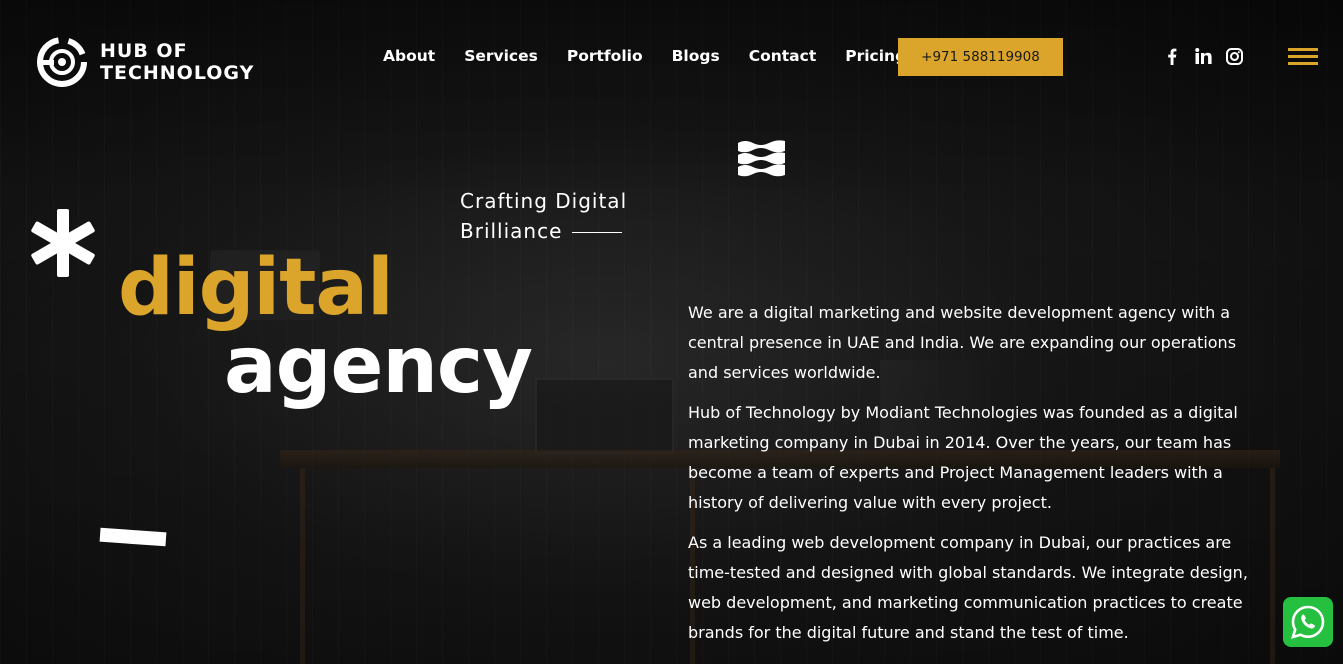 This screenshot has height=664, width=1343. I want to click on site-logo: HUB OF TECHNOLOGY, so click(145, 62).